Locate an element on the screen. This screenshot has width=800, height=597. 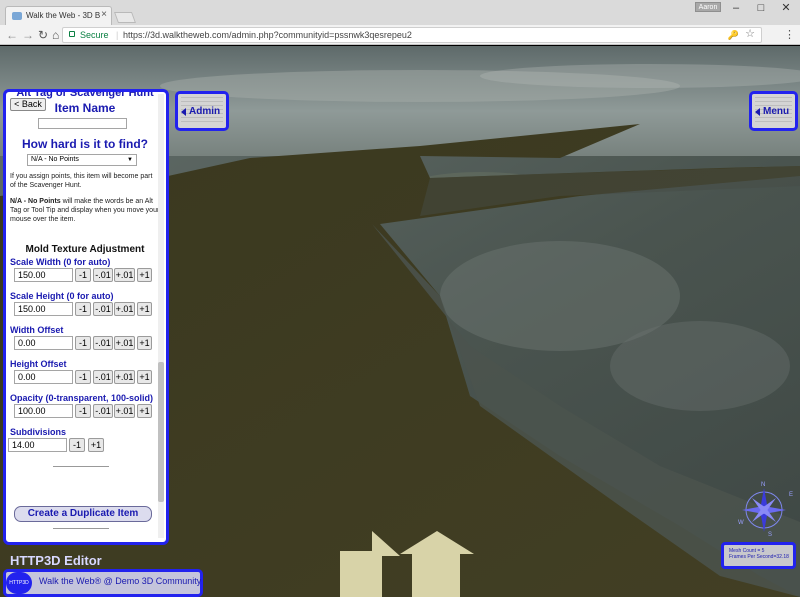
maximize-icon: □ is located at coordinates (761, 8).